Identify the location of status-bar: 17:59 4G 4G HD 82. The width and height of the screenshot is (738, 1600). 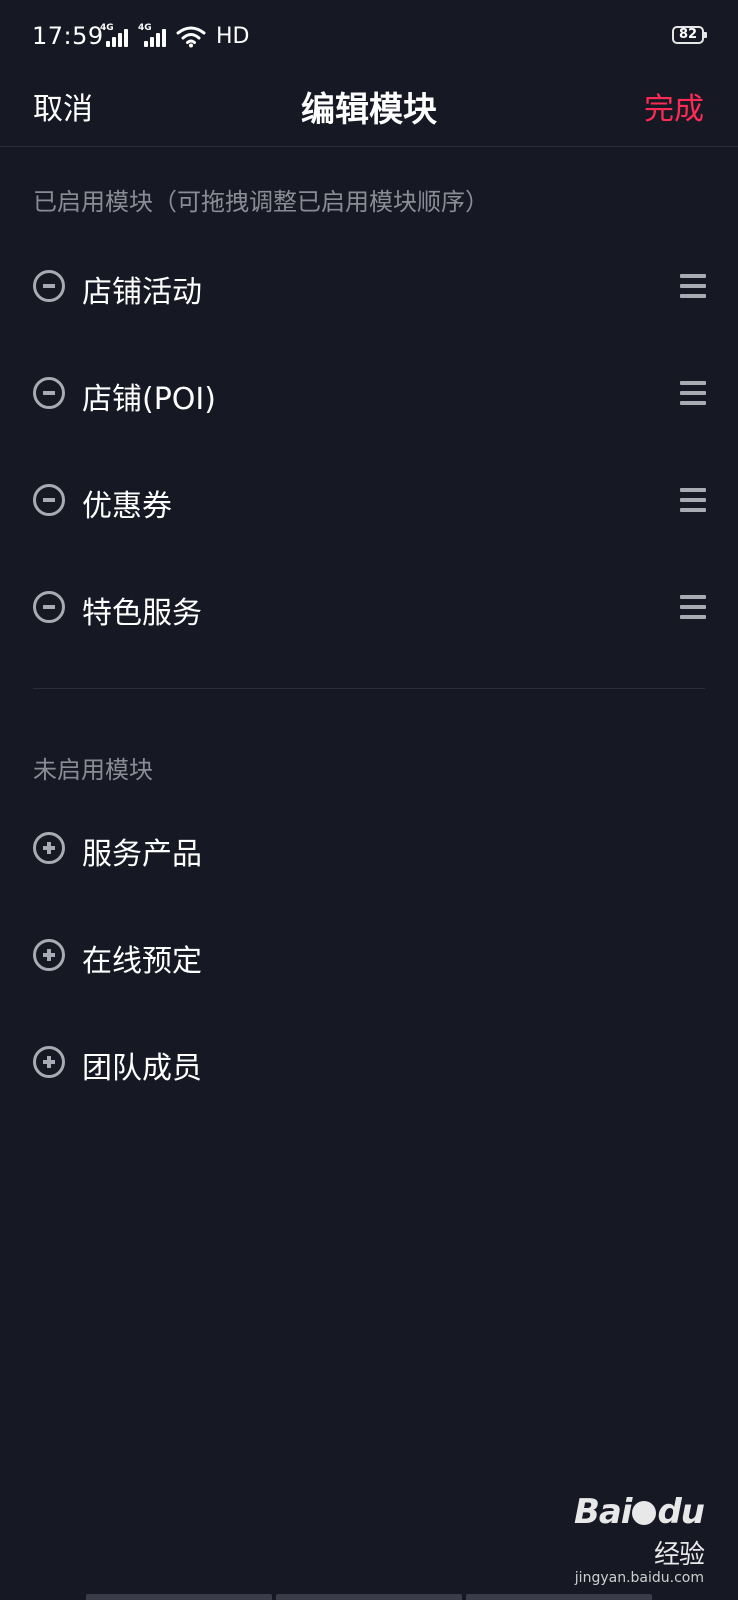
(369, 36).